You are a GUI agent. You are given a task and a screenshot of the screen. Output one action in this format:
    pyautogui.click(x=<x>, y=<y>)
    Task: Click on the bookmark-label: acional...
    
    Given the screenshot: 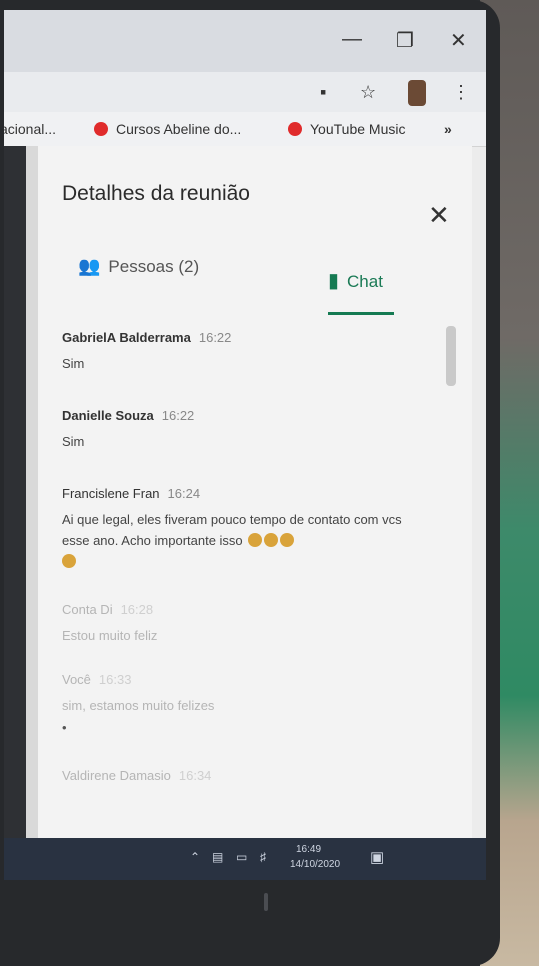 What is the action you would take?
    pyautogui.click(x=30, y=129)
    